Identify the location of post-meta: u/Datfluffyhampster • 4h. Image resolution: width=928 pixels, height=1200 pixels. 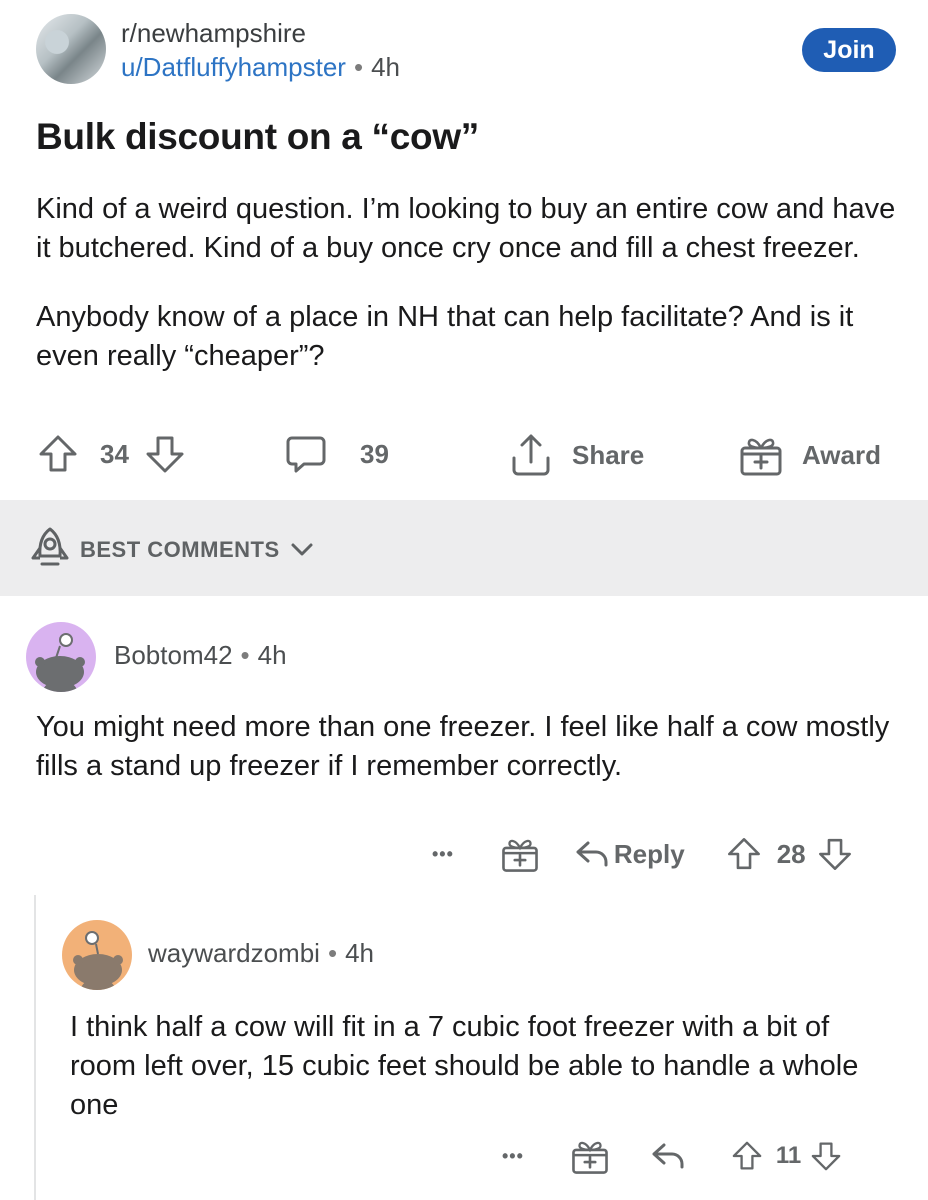
(260, 67).